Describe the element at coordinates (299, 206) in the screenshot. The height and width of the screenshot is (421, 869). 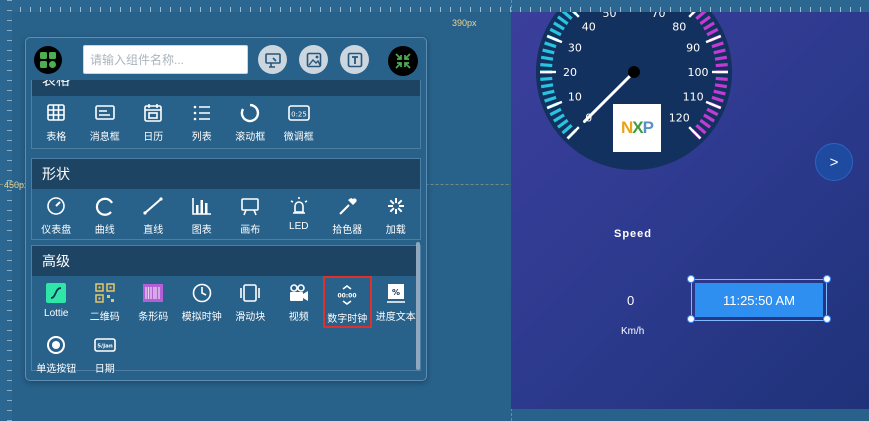
I see `led-icon` at that location.